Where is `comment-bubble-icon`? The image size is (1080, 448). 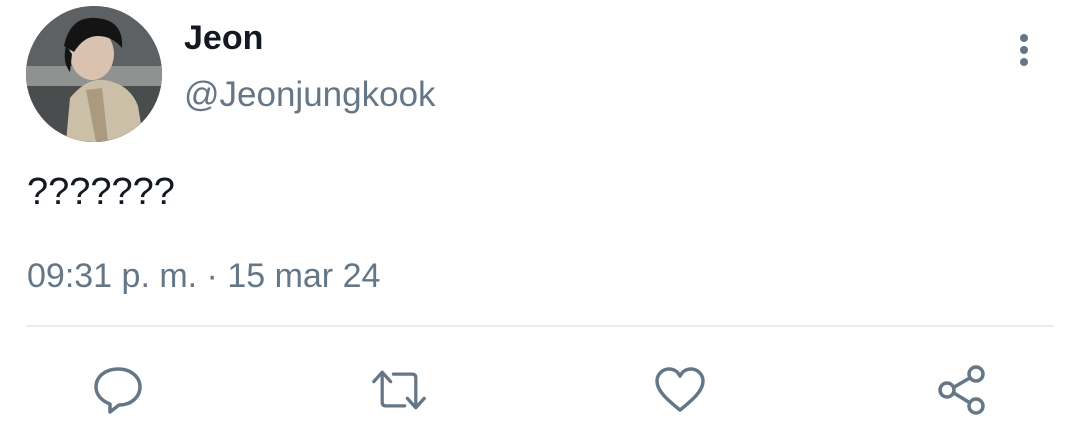
comment-bubble-icon is located at coordinates (118, 390).